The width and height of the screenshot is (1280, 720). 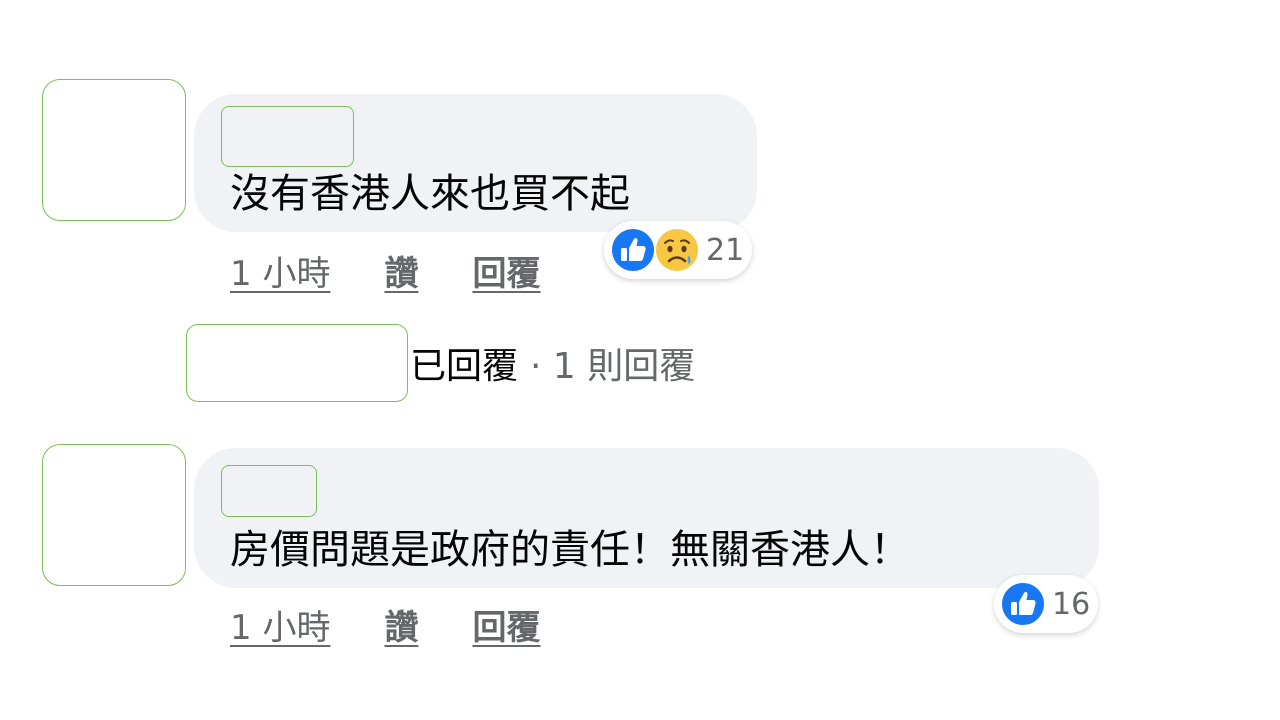 I want to click on reaction-summary: 16, so click(x=1046, y=604).